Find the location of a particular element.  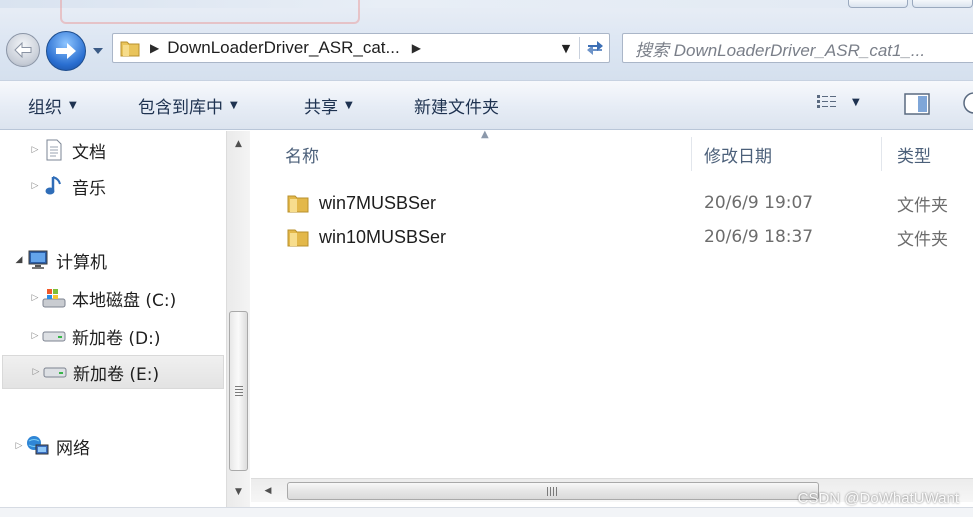

address-box: ▶ DownLoaderDriver_ASR_cat... ▶ ▼ is located at coordinates (361, 48).